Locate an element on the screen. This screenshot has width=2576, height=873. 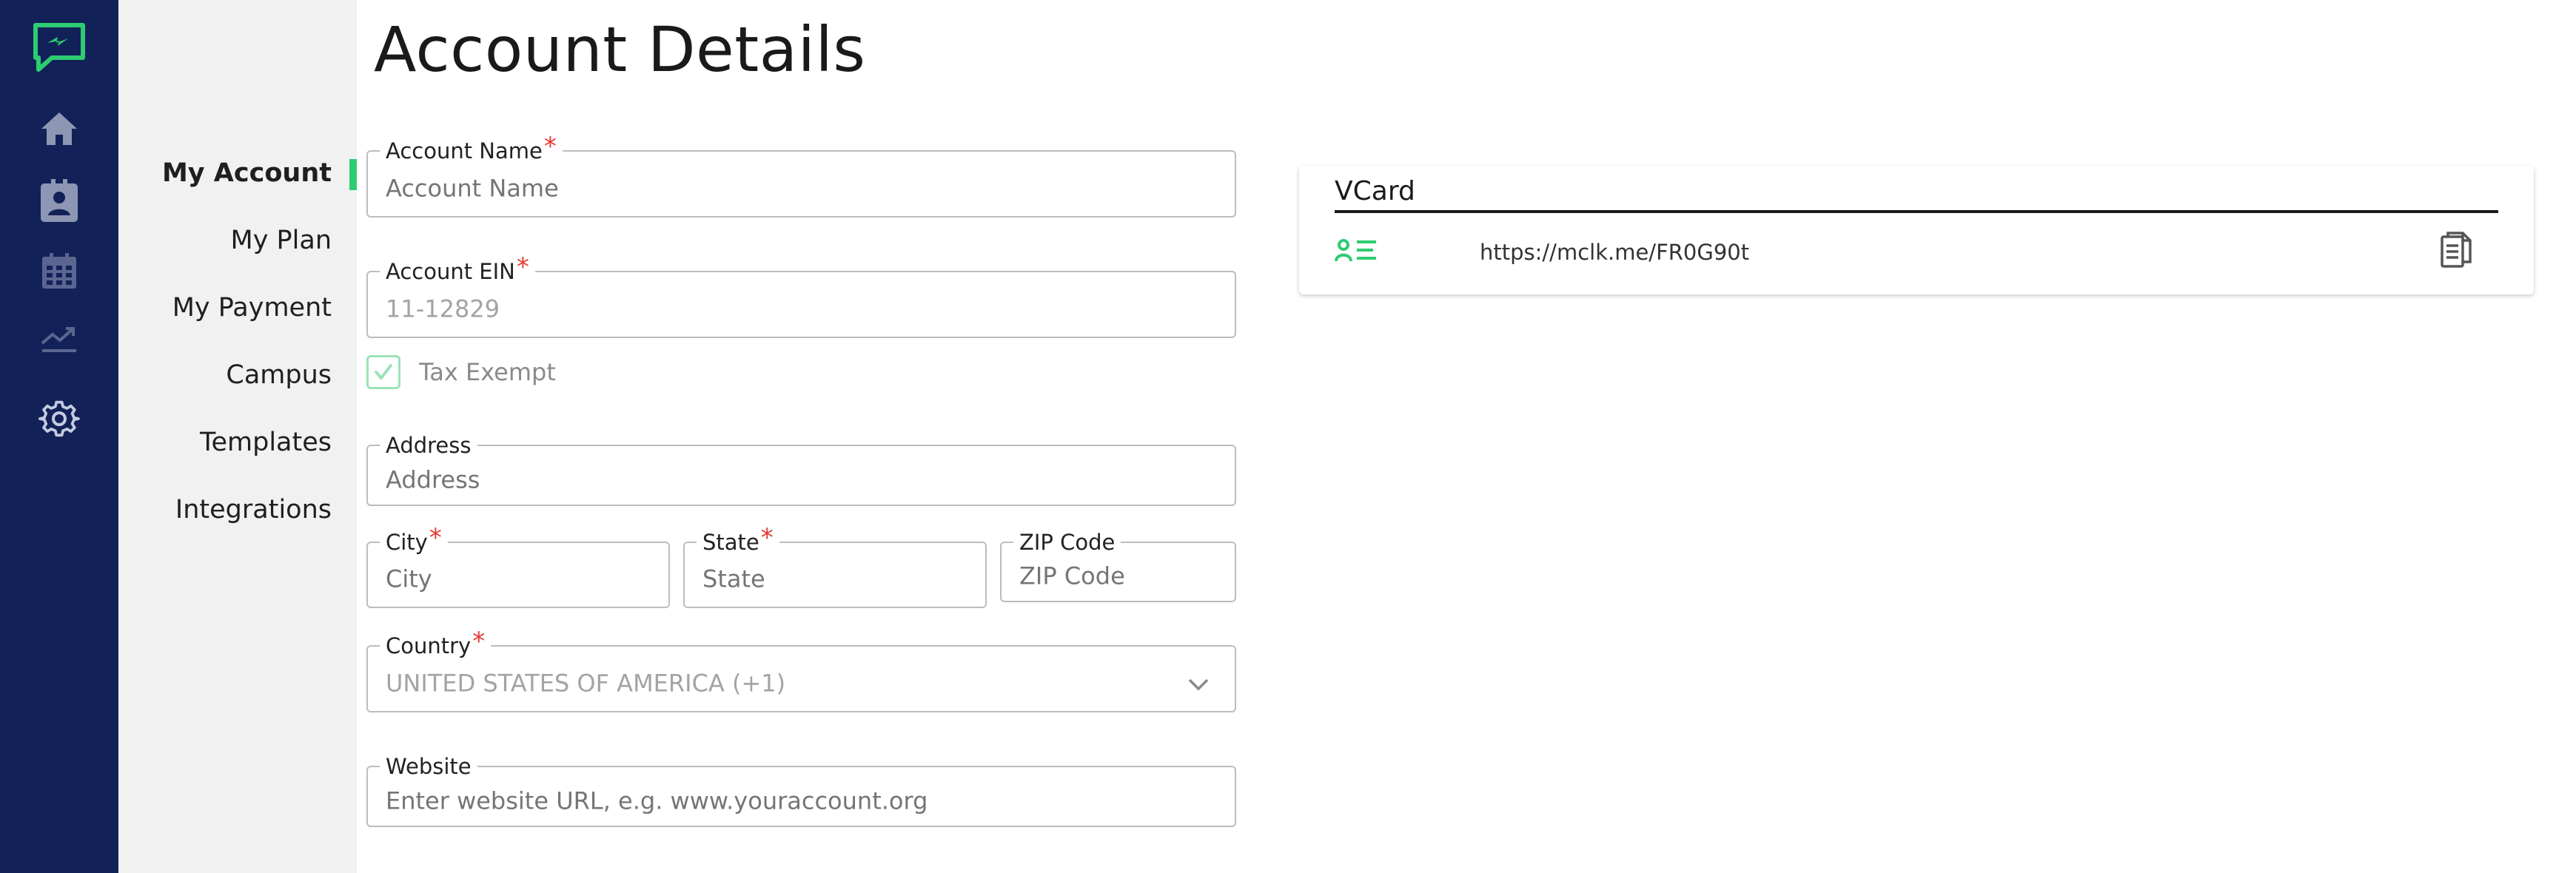
chat-bolt-logo-icon is located at coordinates (59, 48).